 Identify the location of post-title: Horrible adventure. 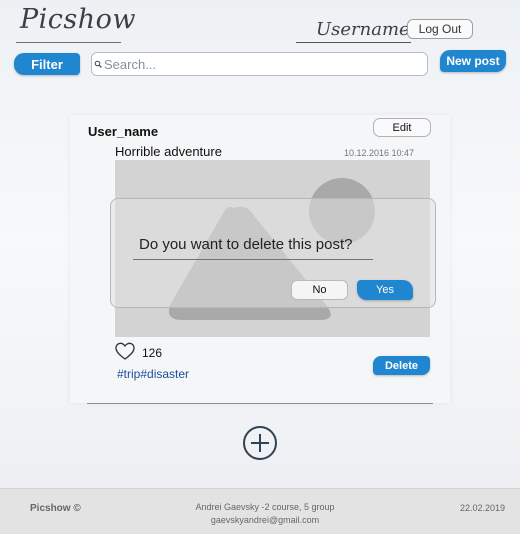
(168, 151).